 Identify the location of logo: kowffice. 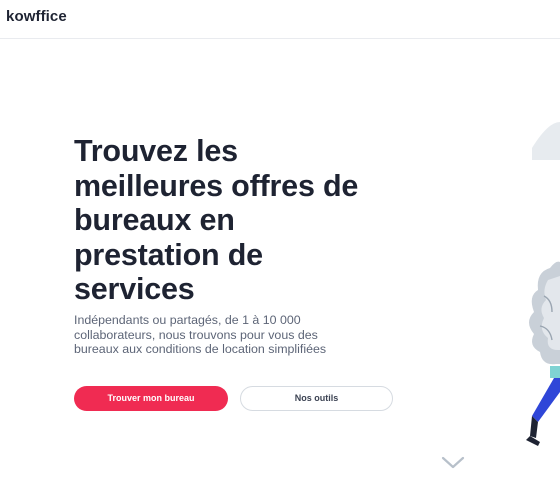
(36, 16).